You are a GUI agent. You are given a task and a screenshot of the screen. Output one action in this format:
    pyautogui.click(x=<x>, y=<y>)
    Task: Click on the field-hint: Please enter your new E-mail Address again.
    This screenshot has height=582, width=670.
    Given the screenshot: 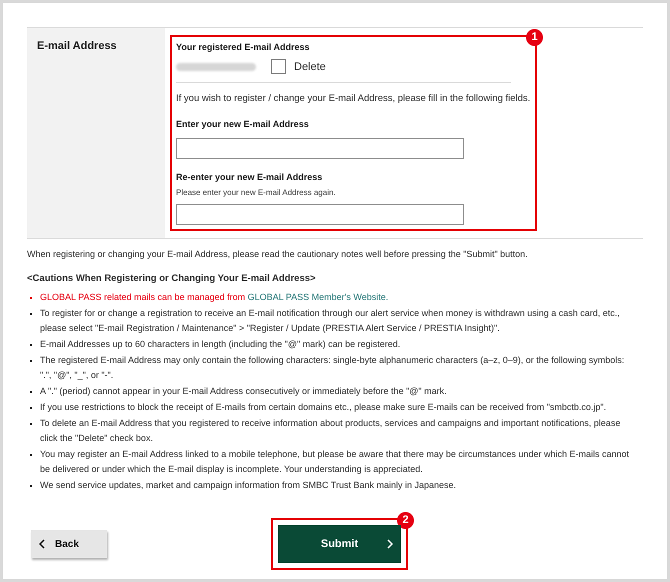 What is the action you would take?
    pyautogui.click(x=256, y=193)
    